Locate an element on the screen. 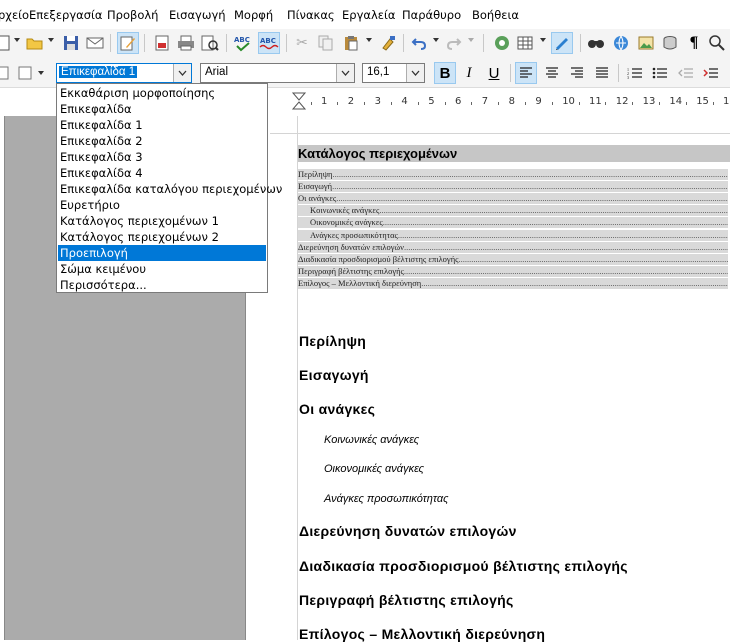 The image size is (730, 642). cut-icon: ✂ is located at coordinates (302, 43).